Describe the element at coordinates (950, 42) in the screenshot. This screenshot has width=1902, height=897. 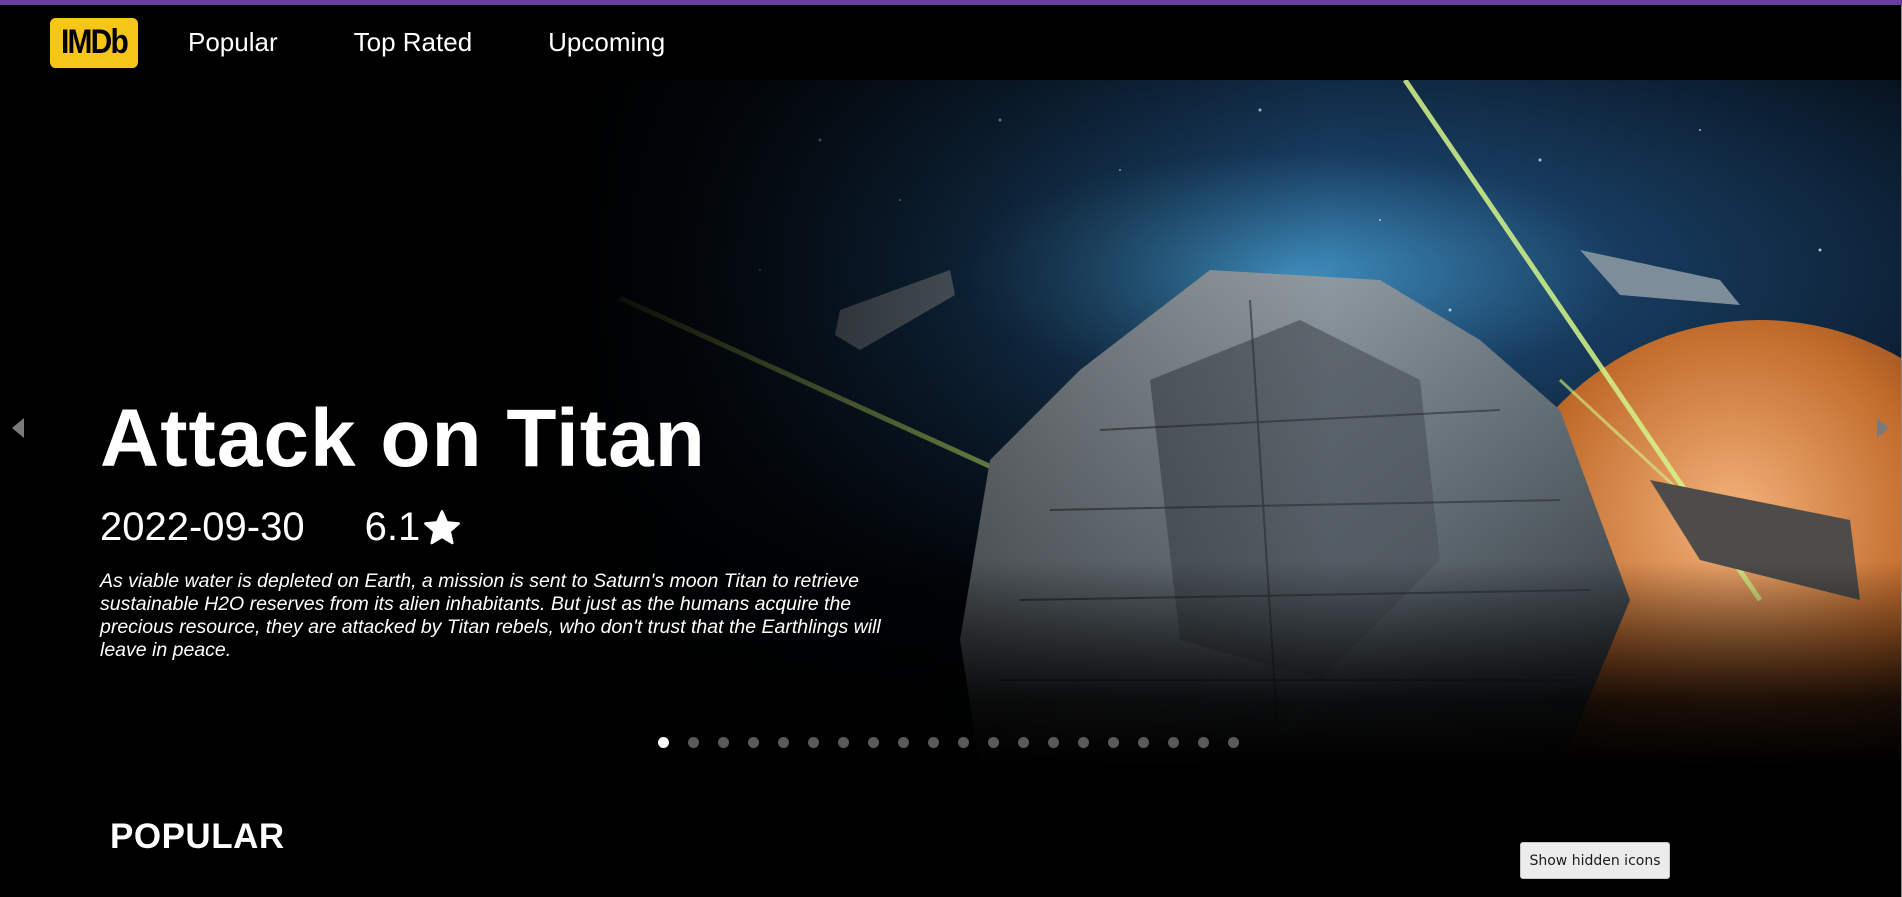
I see `site-header: IMDb Popular Top Rated Upcoming` at that location.